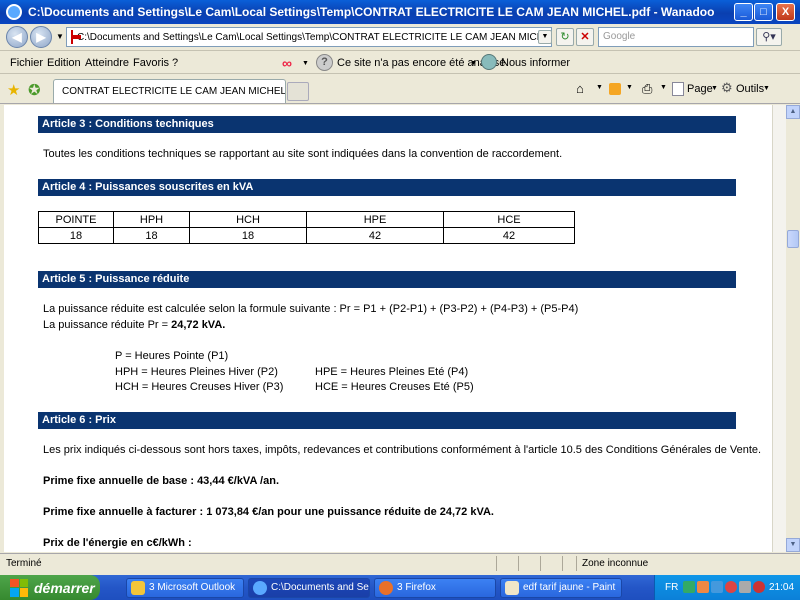 This screenshot has width=800, height=600. What do you see at coordinates (175, 63) in the screenshot?
I see `menu-help: ?` at bounding box center [175, 63].